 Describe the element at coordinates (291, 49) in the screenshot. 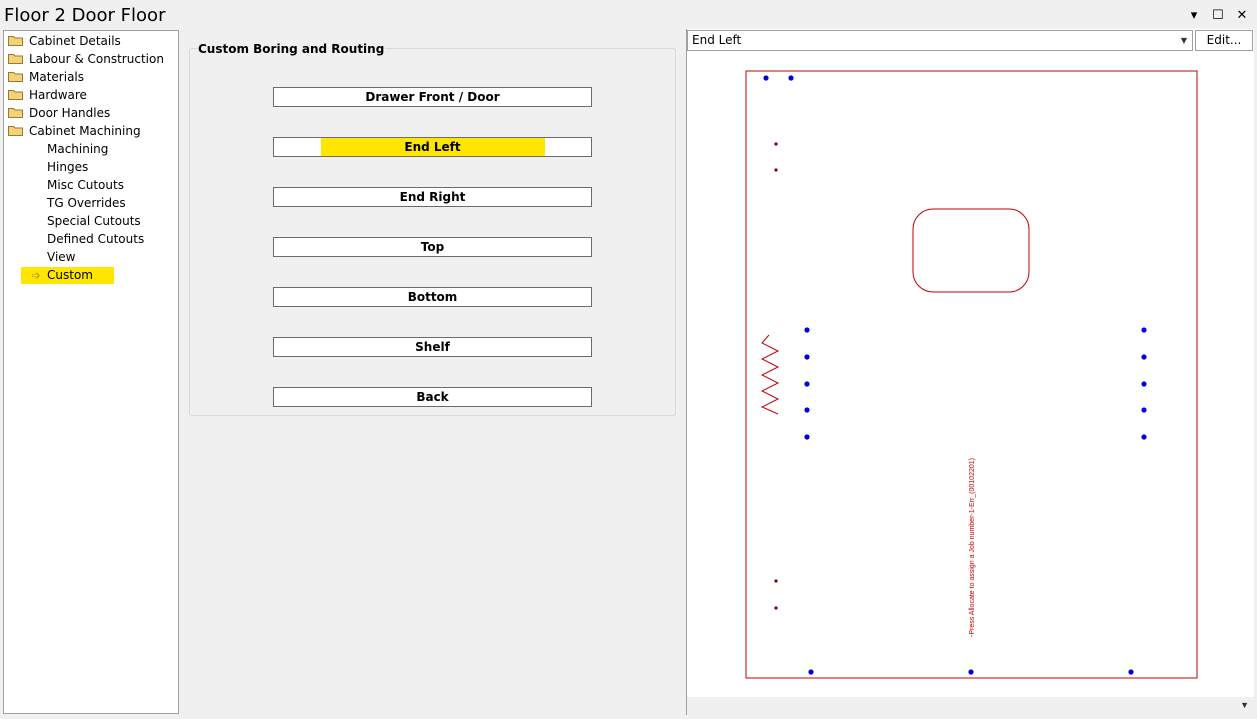

I see `group-title: Custom Boring and Routing` at that location.